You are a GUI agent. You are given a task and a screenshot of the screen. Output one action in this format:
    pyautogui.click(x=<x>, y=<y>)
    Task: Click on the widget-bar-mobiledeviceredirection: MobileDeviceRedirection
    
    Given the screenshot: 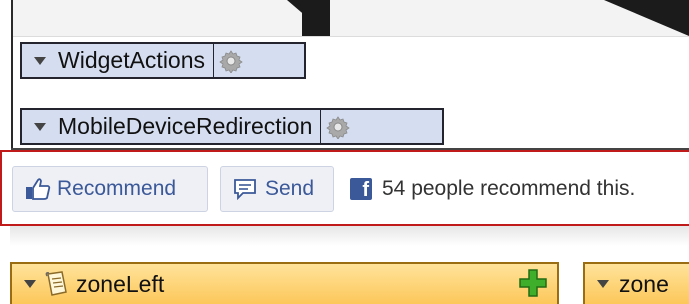 What is the action you would take?
    pyautogui.click(x=232, y=126)
    